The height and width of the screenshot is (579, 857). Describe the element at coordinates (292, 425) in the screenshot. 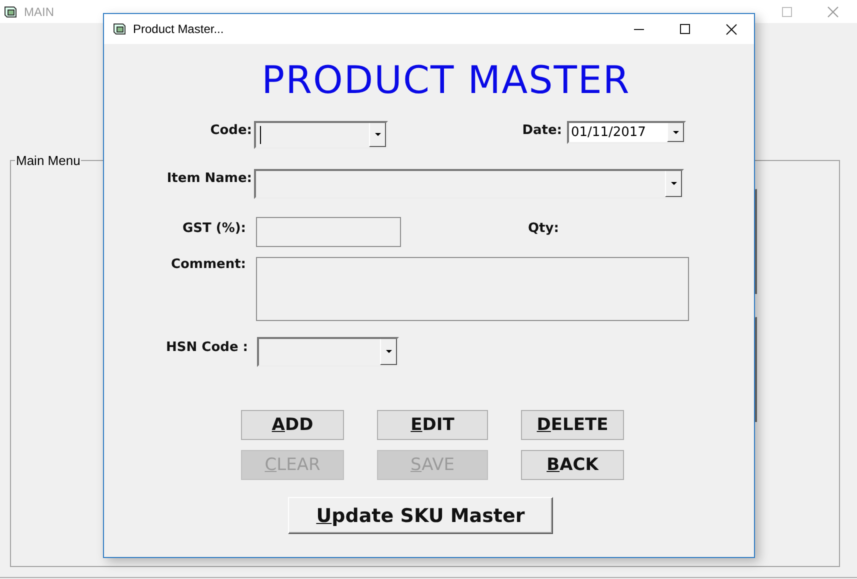

I see `action-button: ADD` at that location.